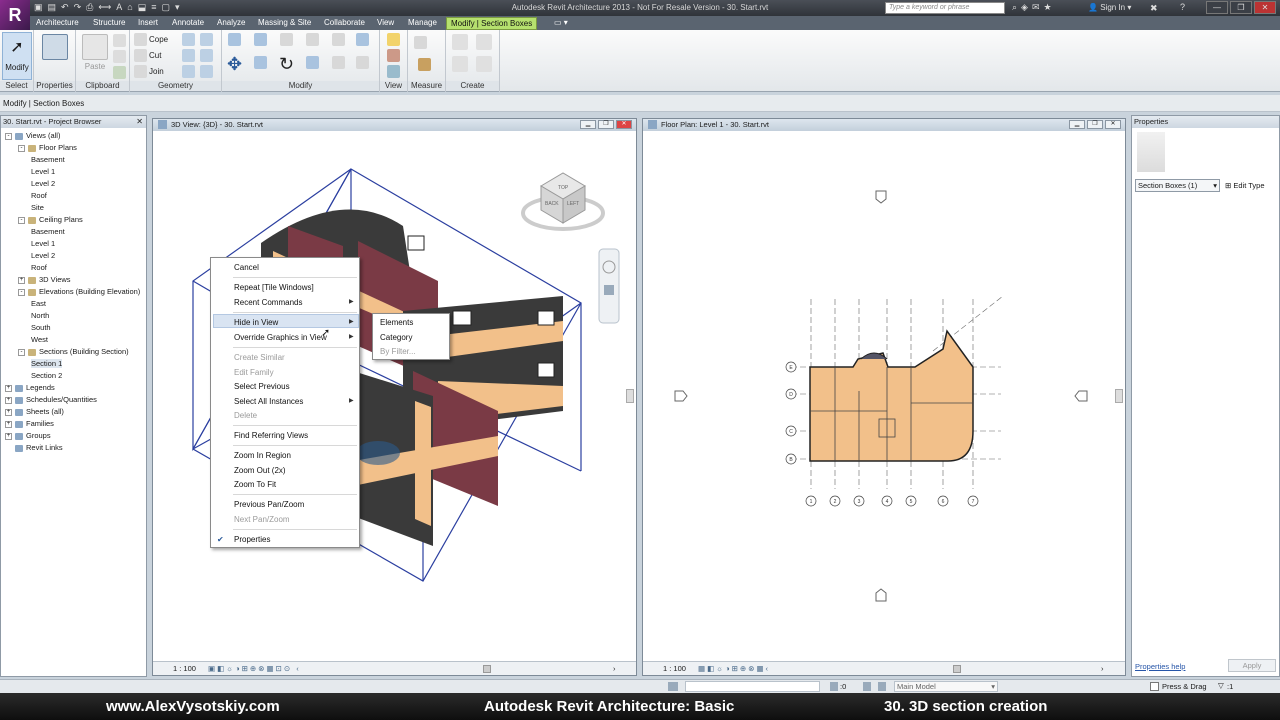  Describe the element at coordinates (231, 23) in the screenshot. I see `tab-analyze: Analyze` at that location.